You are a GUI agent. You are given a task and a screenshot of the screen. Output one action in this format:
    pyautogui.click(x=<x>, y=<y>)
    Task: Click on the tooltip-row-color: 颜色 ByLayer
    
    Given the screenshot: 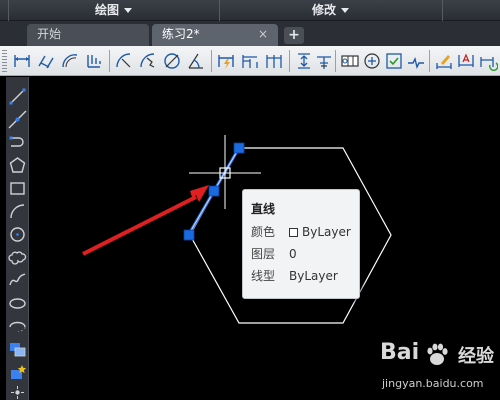 What is the action you would take?
    pyautogui.click(x=305, y=232)
    